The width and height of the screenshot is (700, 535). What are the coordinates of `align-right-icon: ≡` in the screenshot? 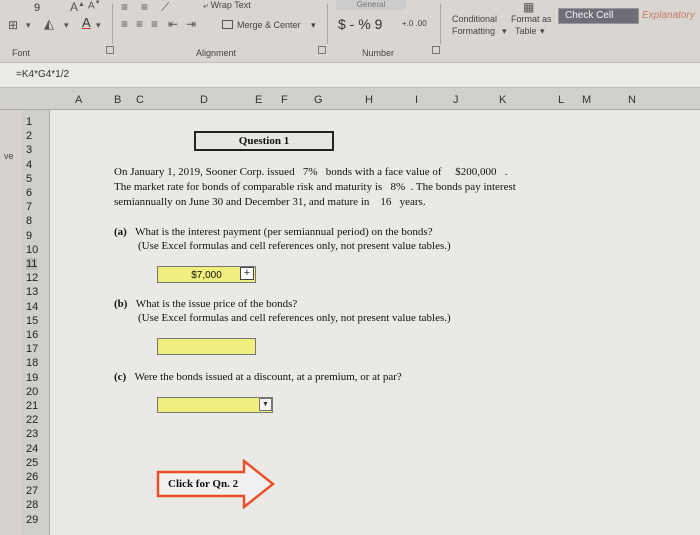 It's located at (154, 24).